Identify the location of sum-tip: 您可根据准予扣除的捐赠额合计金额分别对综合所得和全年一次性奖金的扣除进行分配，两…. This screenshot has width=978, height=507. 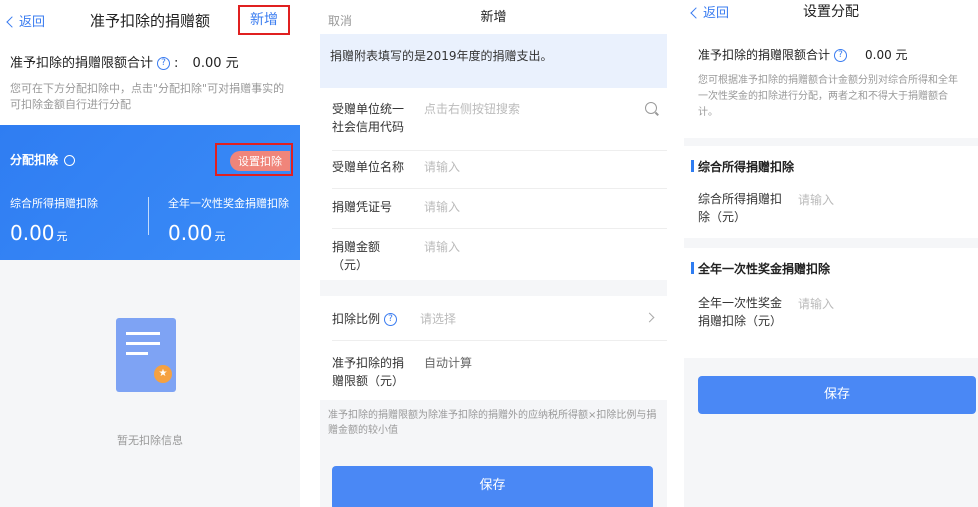
(828, 96).